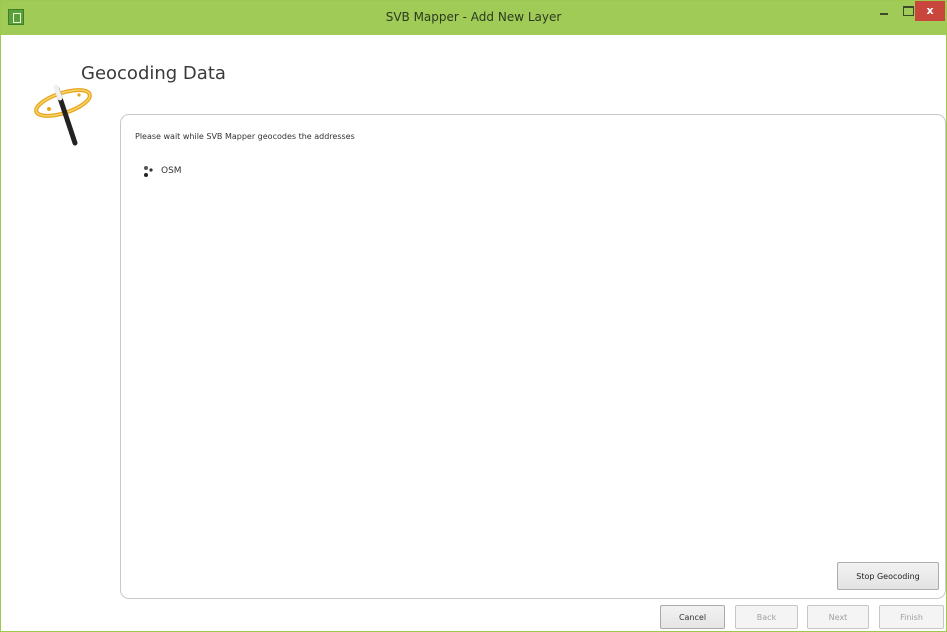 This screenshot has height=632, width=947. I want to click on next-button: Next, so click(838, 617).